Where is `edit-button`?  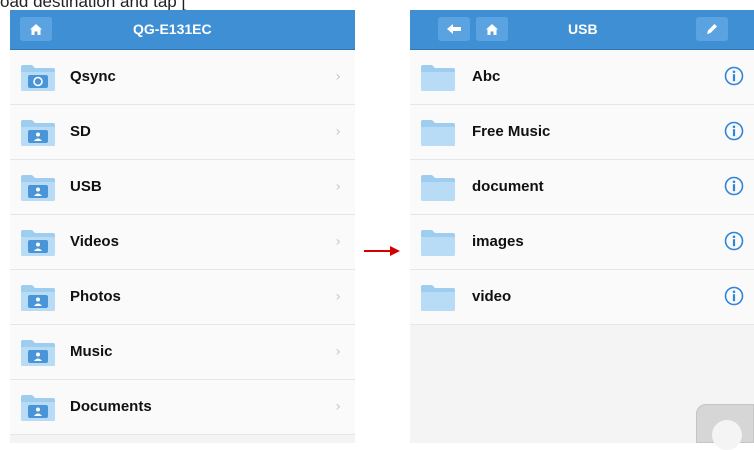 edit-button is located at coordinates (712, 29).